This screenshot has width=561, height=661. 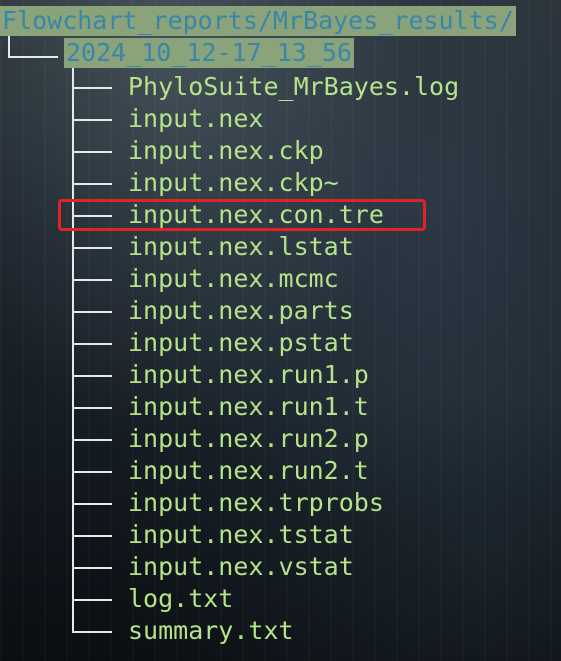 I want to click on file-item: input.nex, so click(x=195, y=119).